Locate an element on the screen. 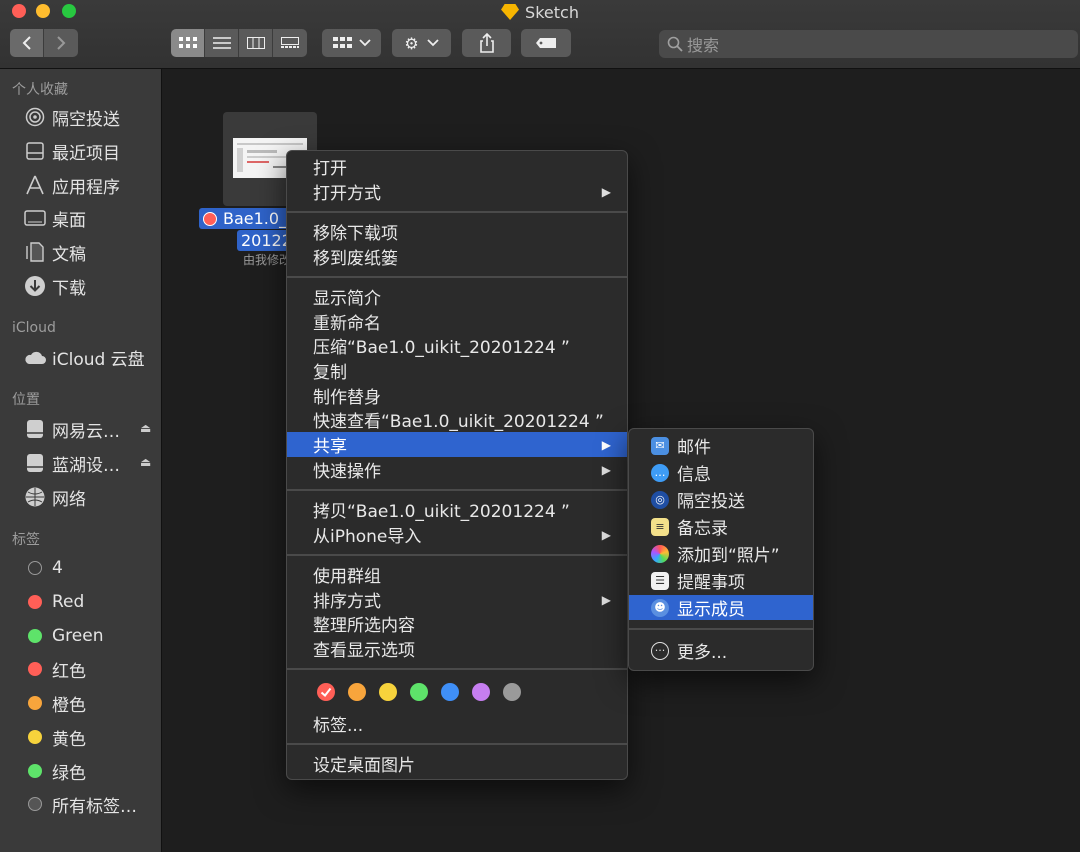 This screenshot has width=1080, height=852. back-forward-control is located at coordinates (44, 43).